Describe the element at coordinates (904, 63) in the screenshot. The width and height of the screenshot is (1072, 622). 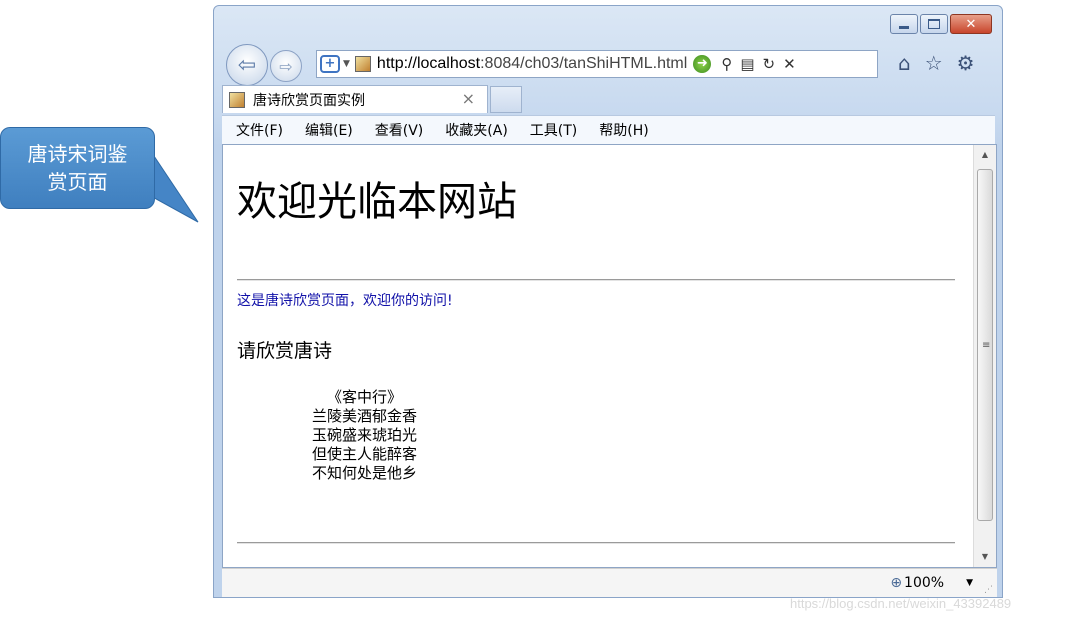
I see `home-icon: ⌂` at that location.